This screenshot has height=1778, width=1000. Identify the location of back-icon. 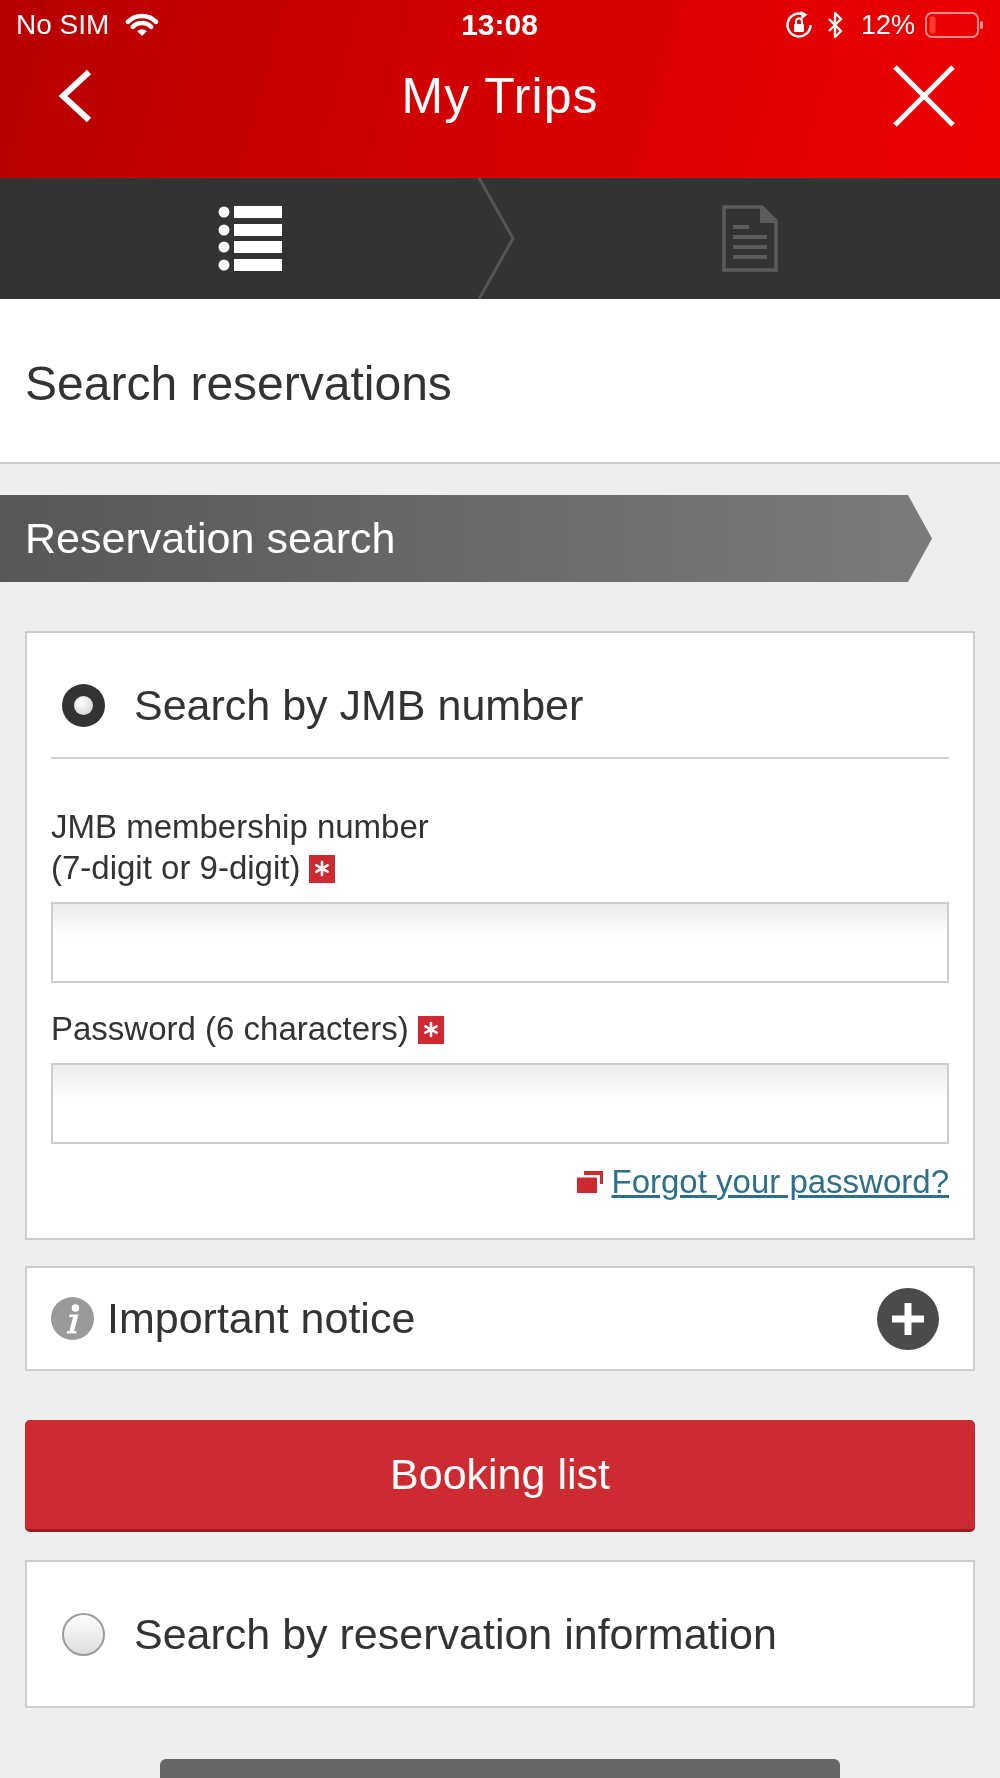
(76, 96).